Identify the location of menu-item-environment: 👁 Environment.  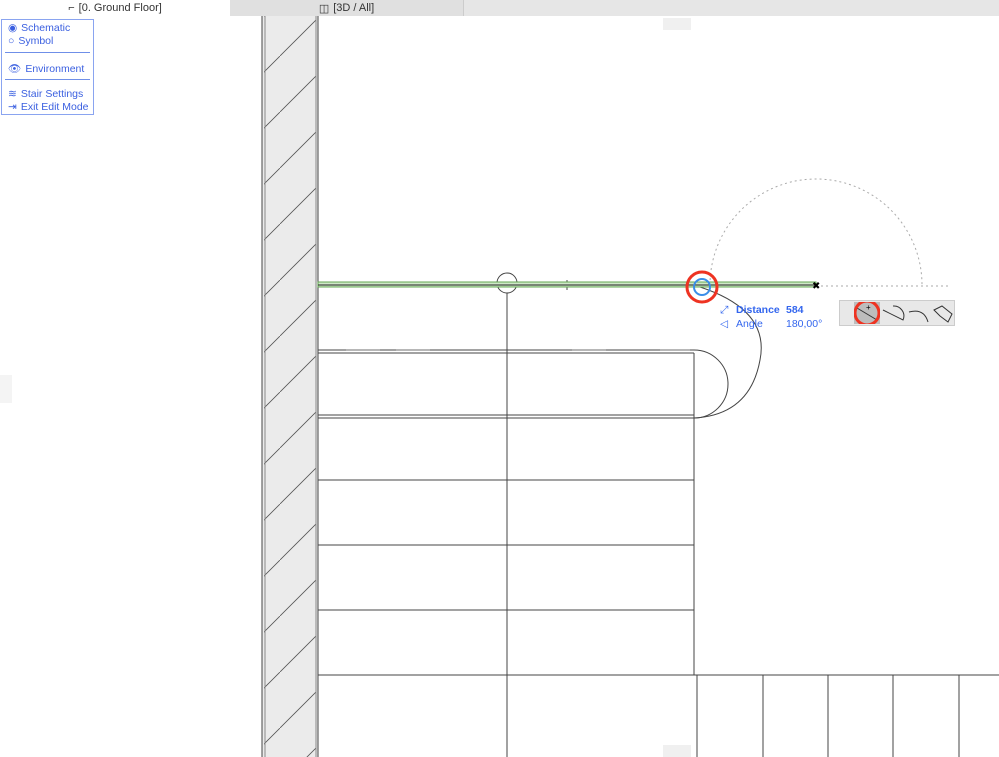
(46, 69).